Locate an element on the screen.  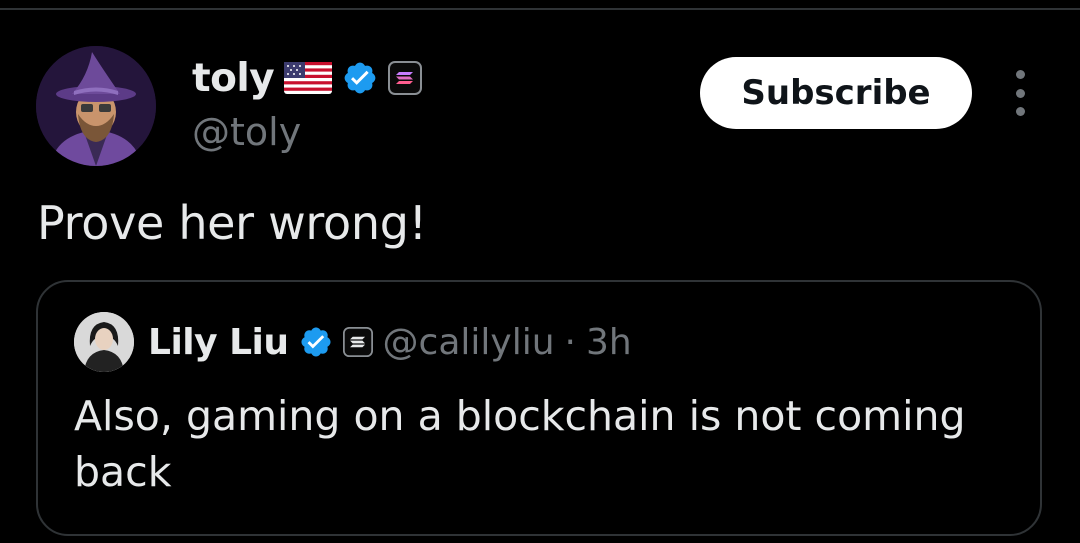
quoted-author-handle: @calilyliu is located at coordinates (469, 342).